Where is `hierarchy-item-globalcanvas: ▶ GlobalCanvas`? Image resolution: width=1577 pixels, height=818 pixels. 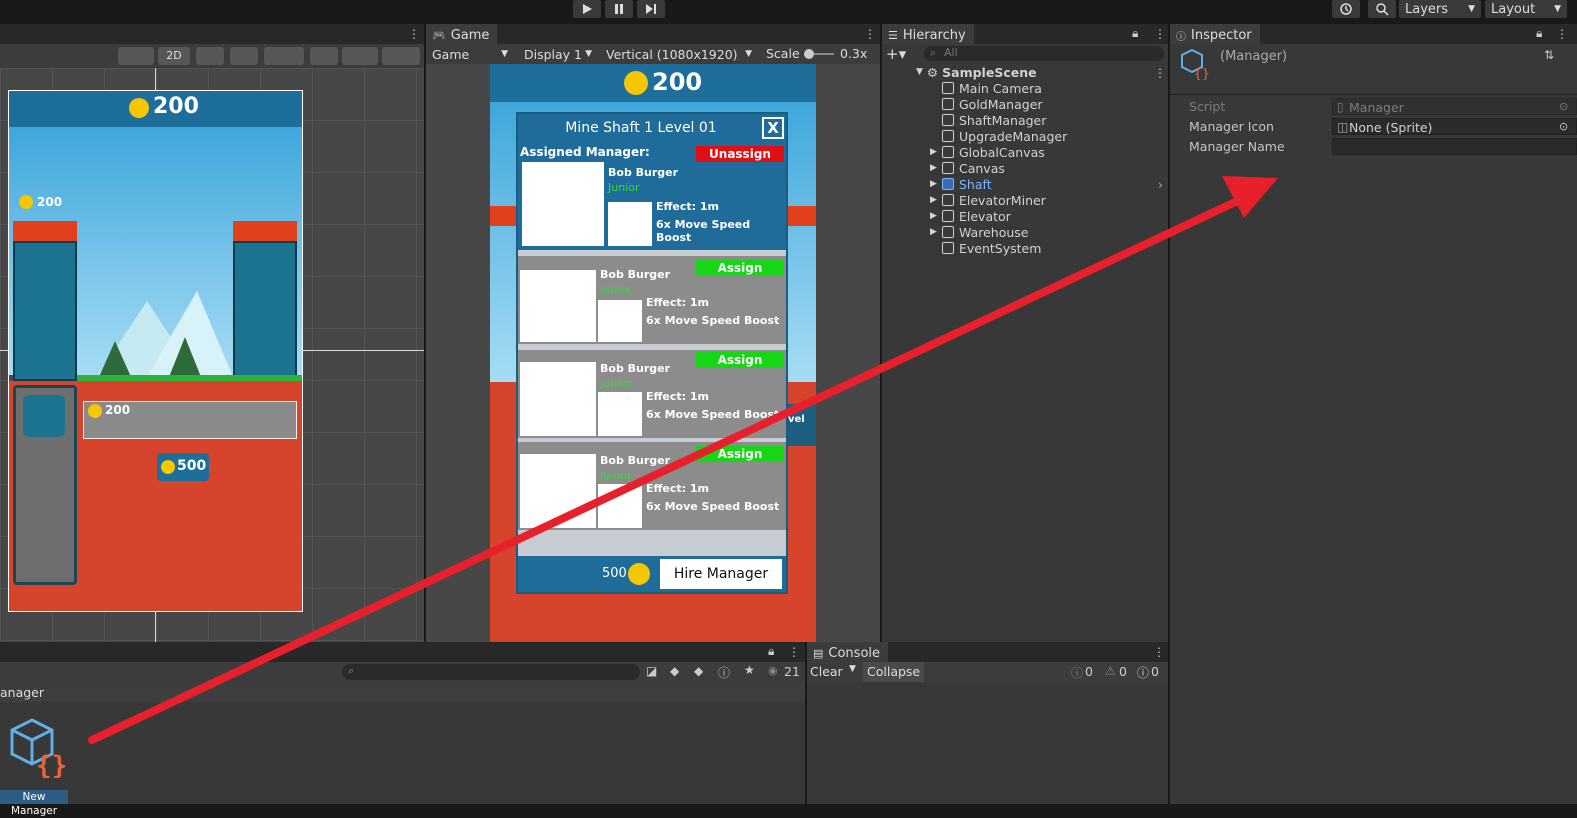 hierarchy-item-globalcanvas: ▶ GlobalCanvas is located at coordinates (1025, 152).